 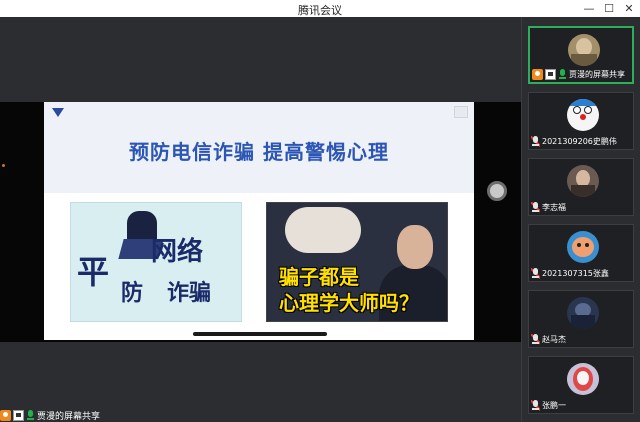 What do you see at coordinates (349, 303) in the screenshot?
I see `thumbnail-caption-line2: 心理学大师吗？` at bounding box center [349, 303].